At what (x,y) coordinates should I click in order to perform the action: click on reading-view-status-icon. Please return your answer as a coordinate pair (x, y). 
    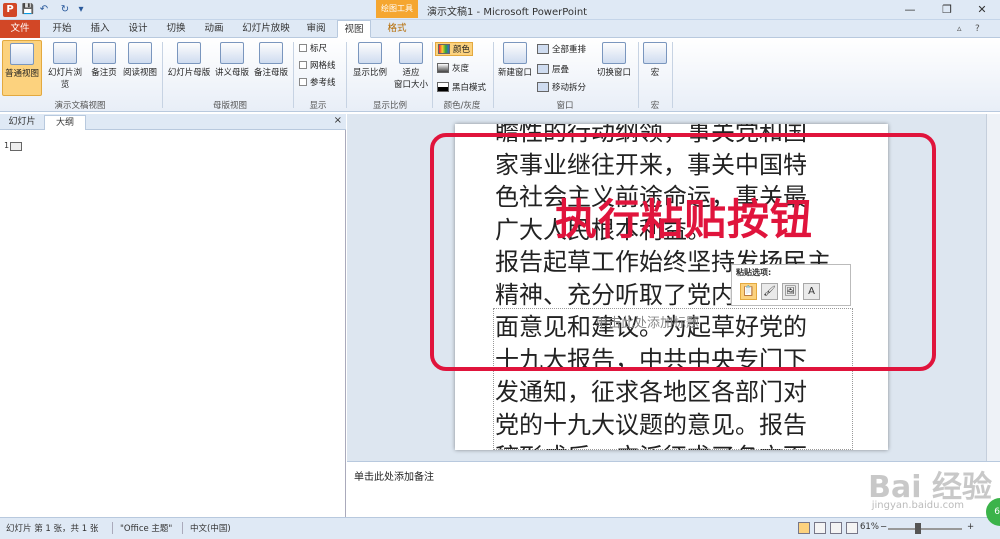
    Looking at the image, I should click on (836, 528).